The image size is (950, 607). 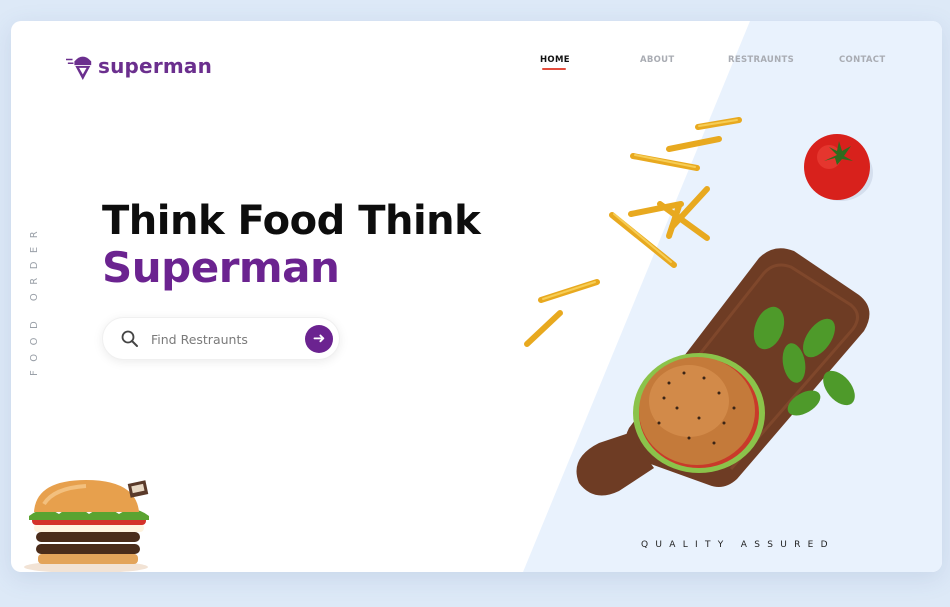 I want to click on nav-about-label: ABOUT, so click(x=657, y=60).